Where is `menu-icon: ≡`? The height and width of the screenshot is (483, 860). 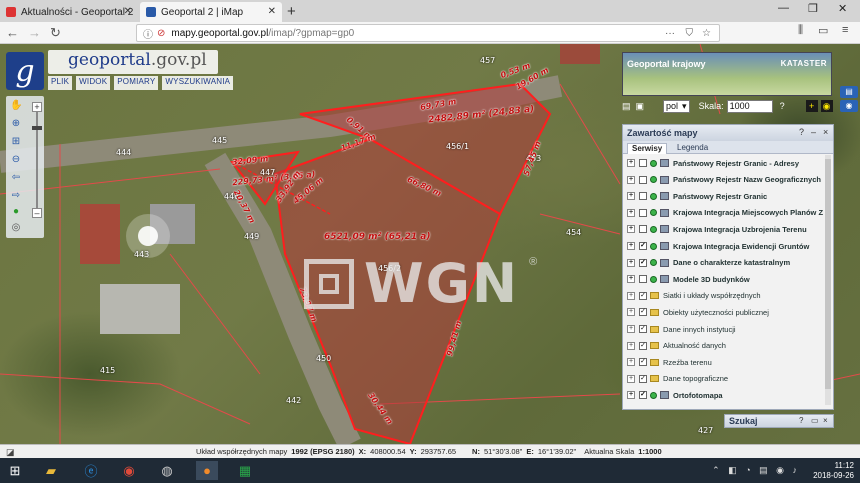 menu-icon: ≡ is located at coordinates (845, 30).